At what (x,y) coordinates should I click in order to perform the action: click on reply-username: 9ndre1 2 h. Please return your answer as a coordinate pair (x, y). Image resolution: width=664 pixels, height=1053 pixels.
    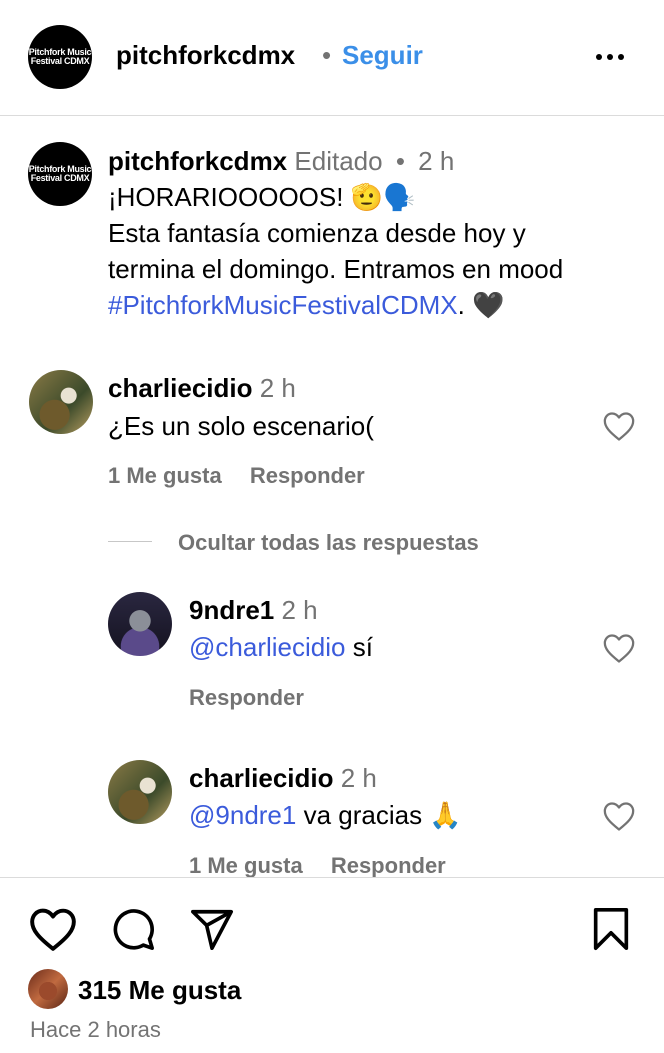
    Looking at the image, I should click on (253, 610).